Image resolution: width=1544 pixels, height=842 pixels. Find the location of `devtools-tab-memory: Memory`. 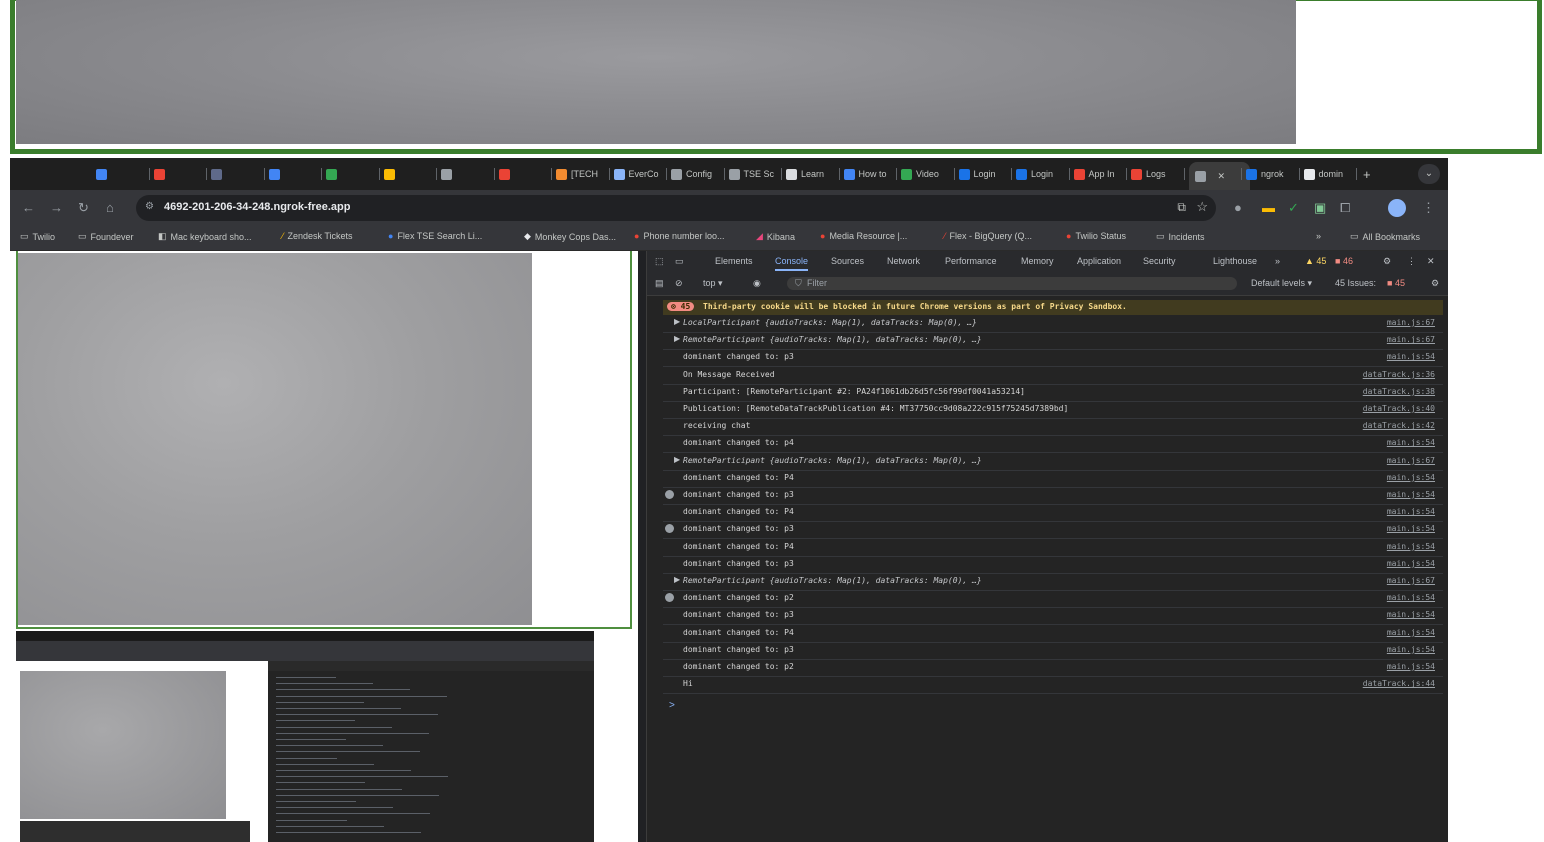

devtools-tab-memory: Memory is located at coordinates (1037, 261).